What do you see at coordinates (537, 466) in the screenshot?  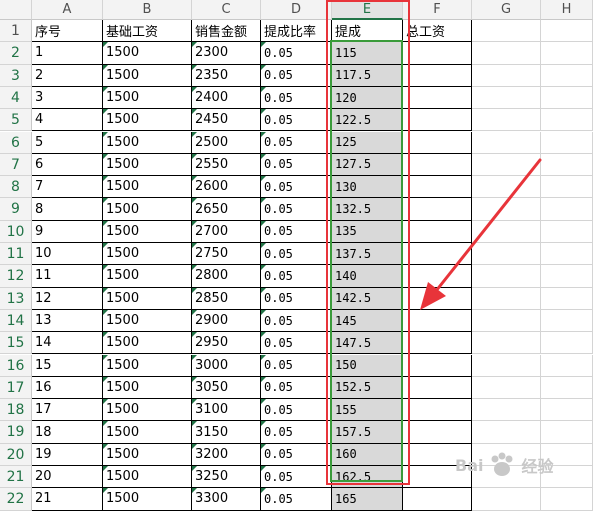 I see `watermark-text: 经验` at bounding box center [537, 466].